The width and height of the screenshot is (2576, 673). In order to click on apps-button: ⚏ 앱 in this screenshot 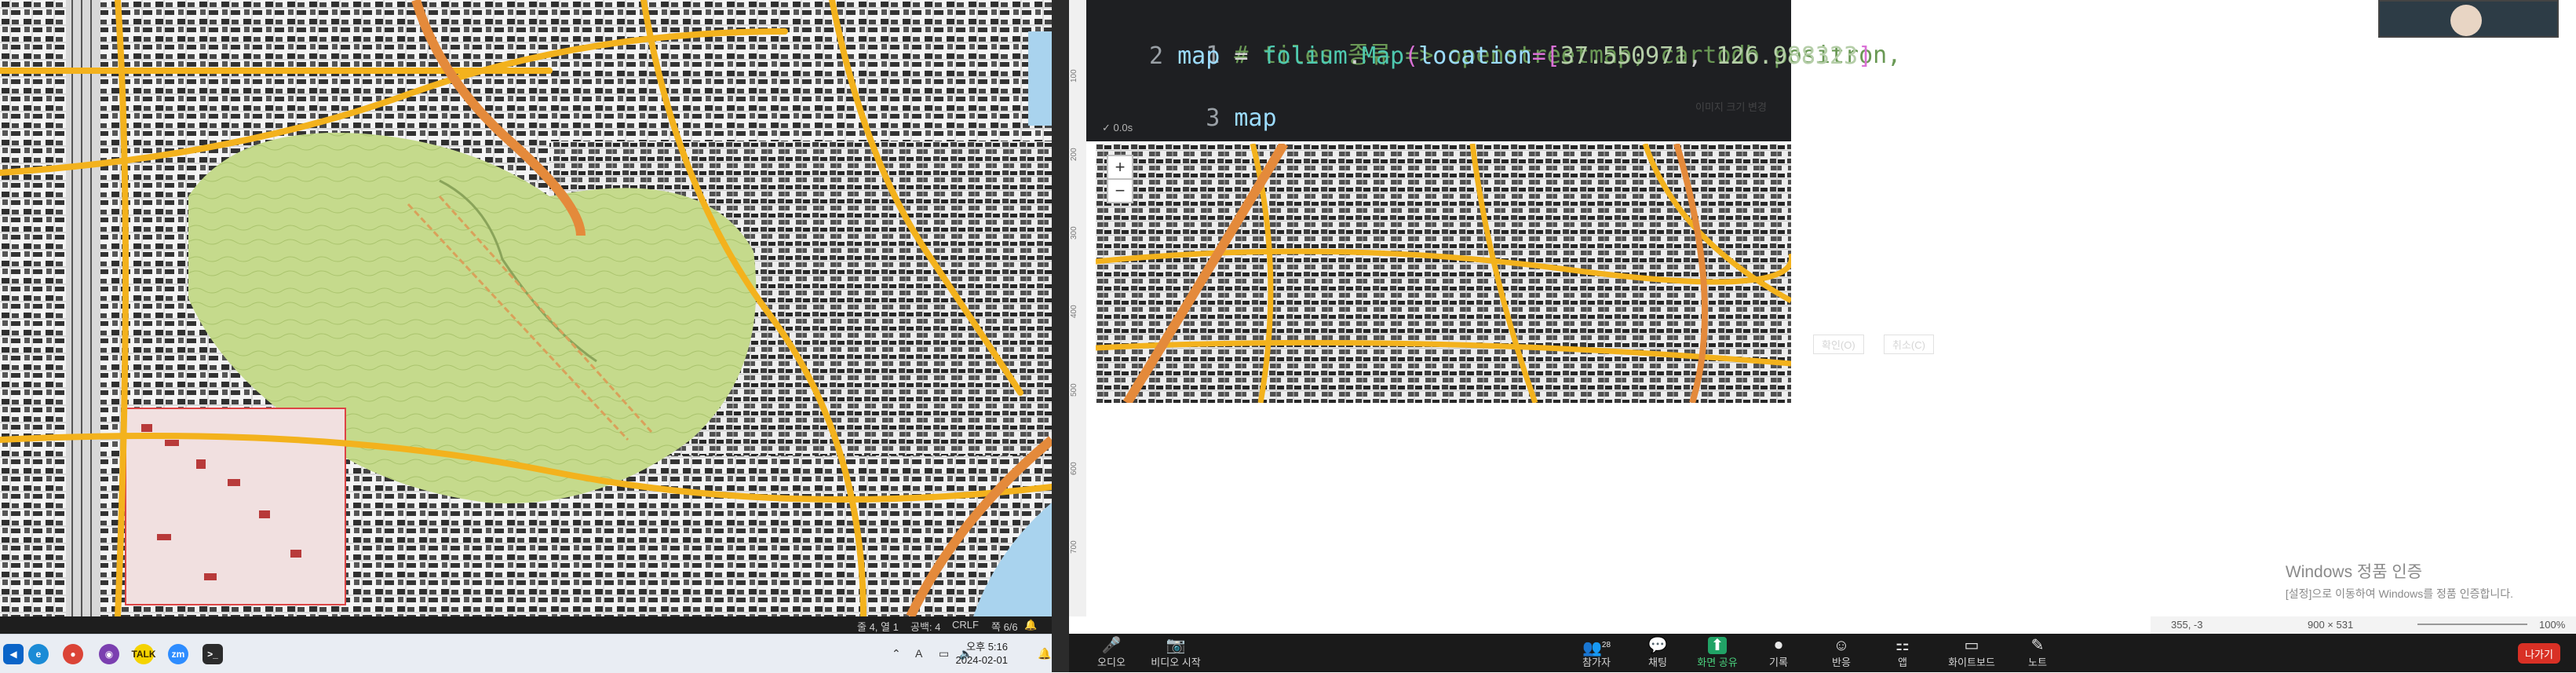, I will do `click(1902, 653)`.